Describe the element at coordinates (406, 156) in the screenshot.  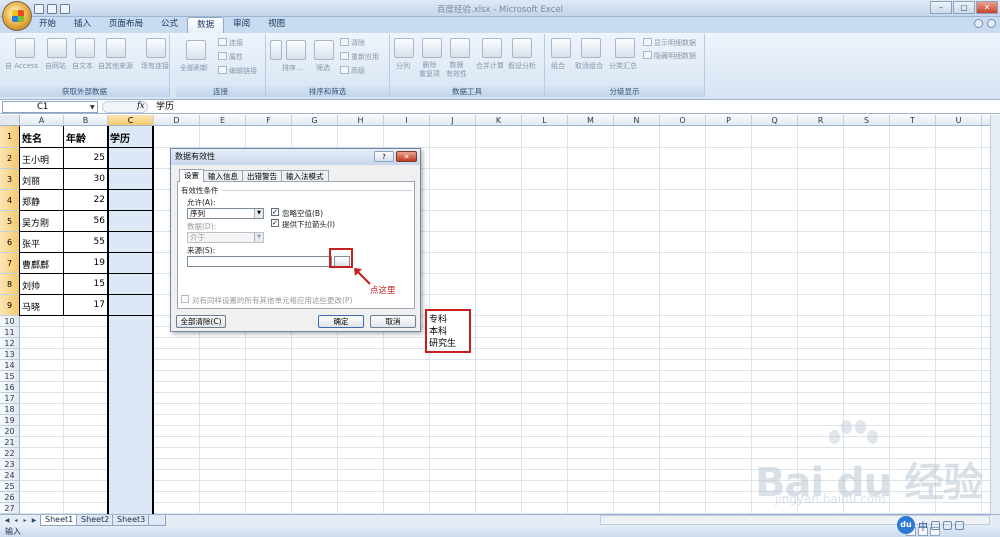
I see `dialog-close-button: ✕` at that location.